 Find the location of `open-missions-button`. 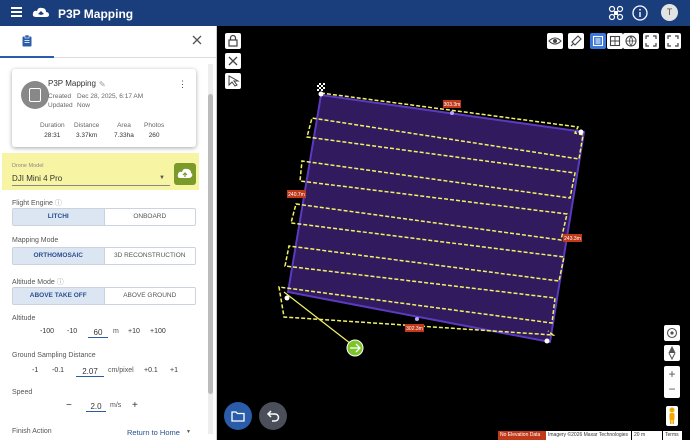

open-missions-button is located at coordinates (238, 416).